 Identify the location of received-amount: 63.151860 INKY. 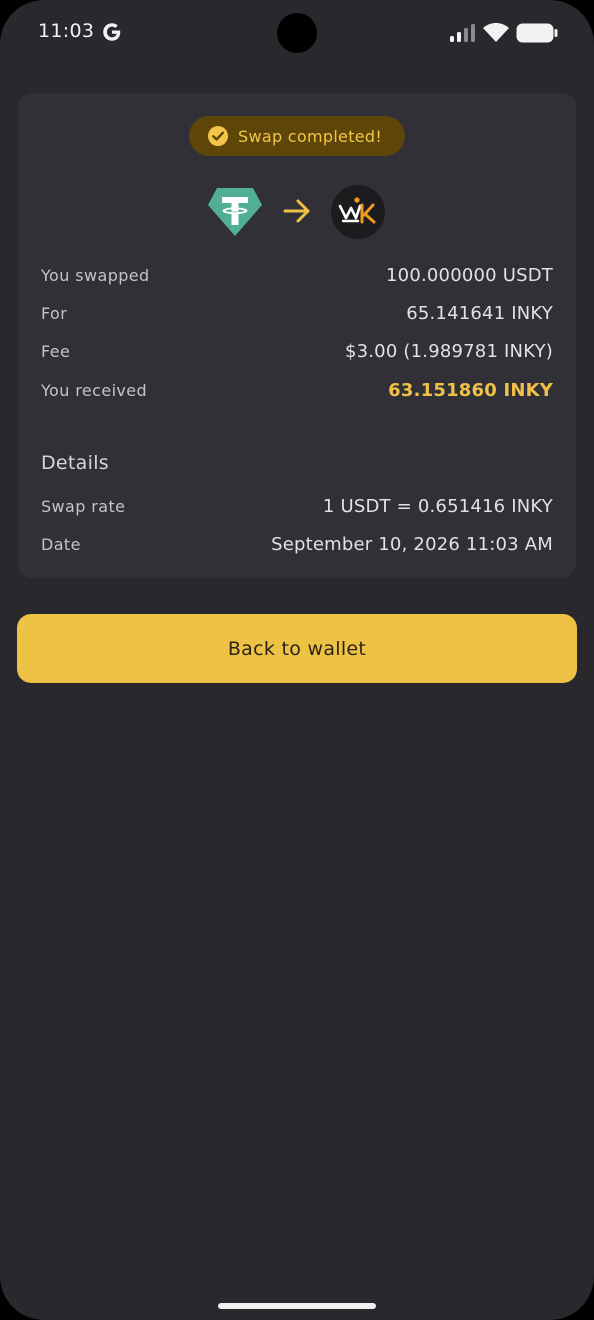
(470, 390).